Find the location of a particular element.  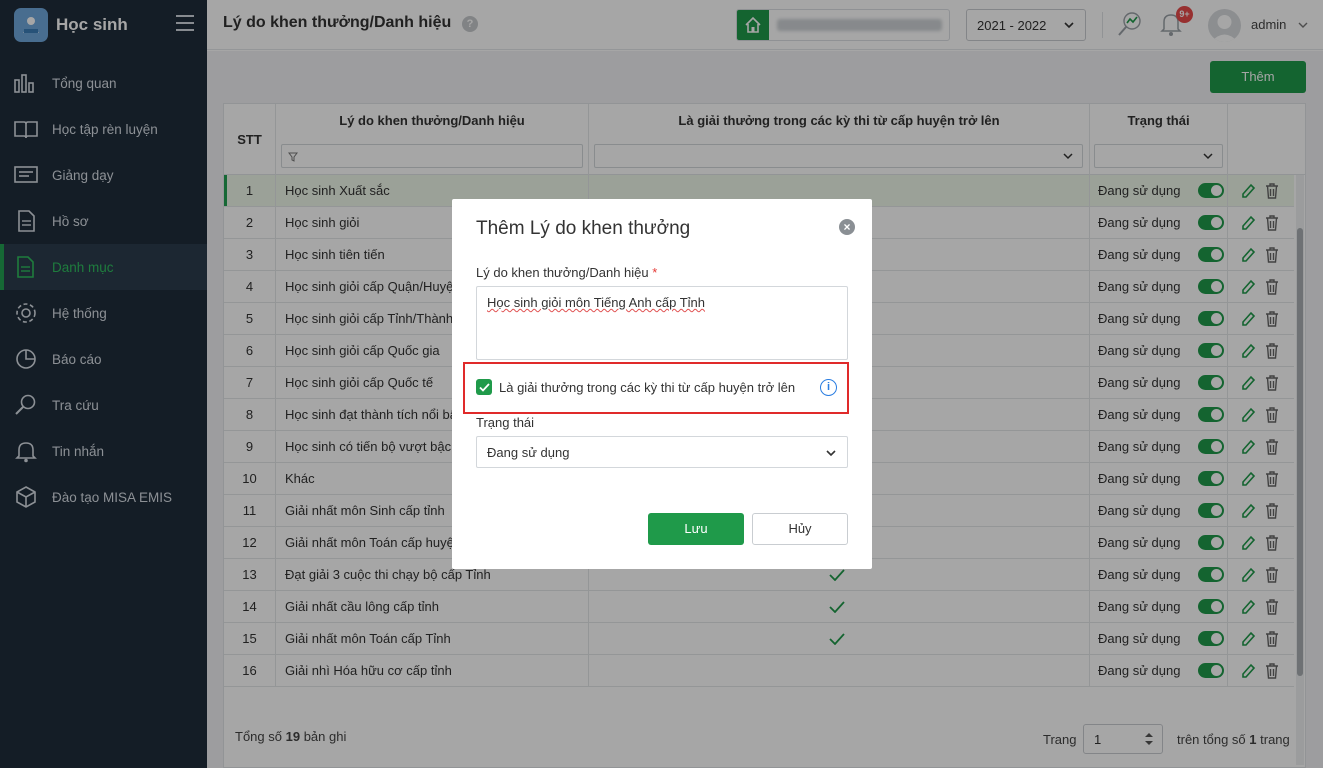

info-icon: i is located at coordinates (828, 387).